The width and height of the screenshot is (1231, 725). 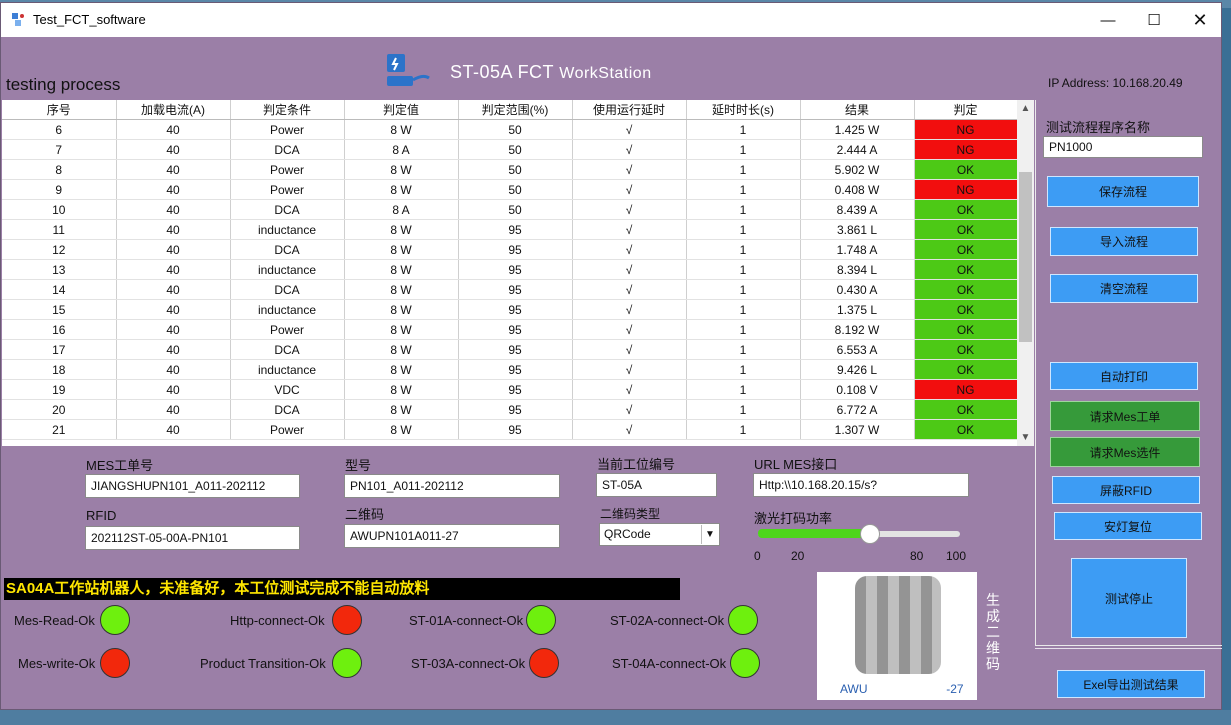 What do you see at coordinates (1128, 526) in the screenshot?
I see `safety-reset-button: 安灯复位` at bounding box center [1128, 526].